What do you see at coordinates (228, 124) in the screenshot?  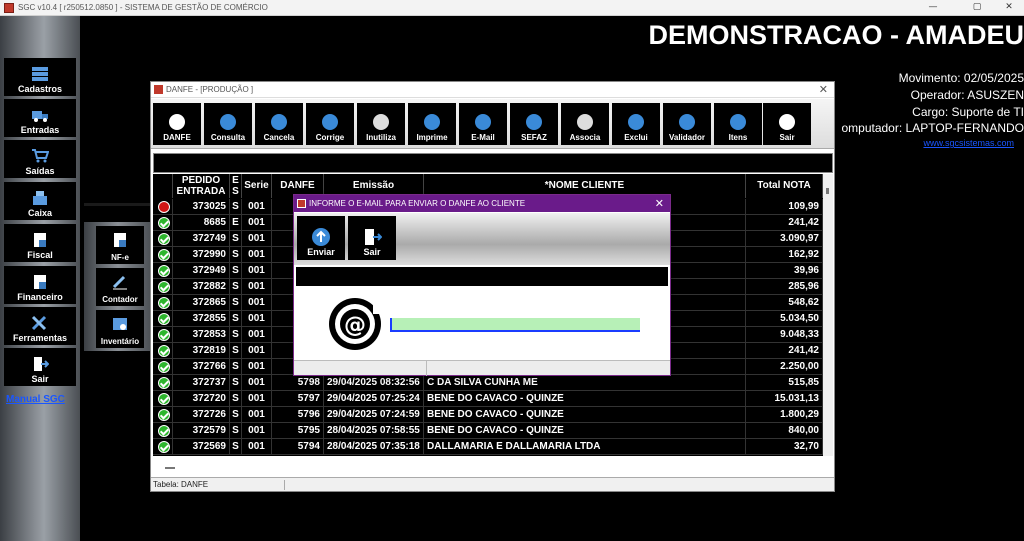 I see `toolbar-button-consulta: Consulta` at bounding box center [228, 124].